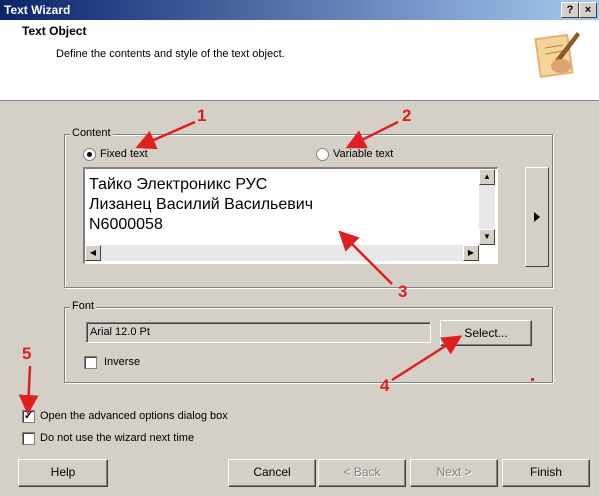 This screenshot has height=496, width=599. I want to click on annotation-label-5: 5, so click(27, 353).